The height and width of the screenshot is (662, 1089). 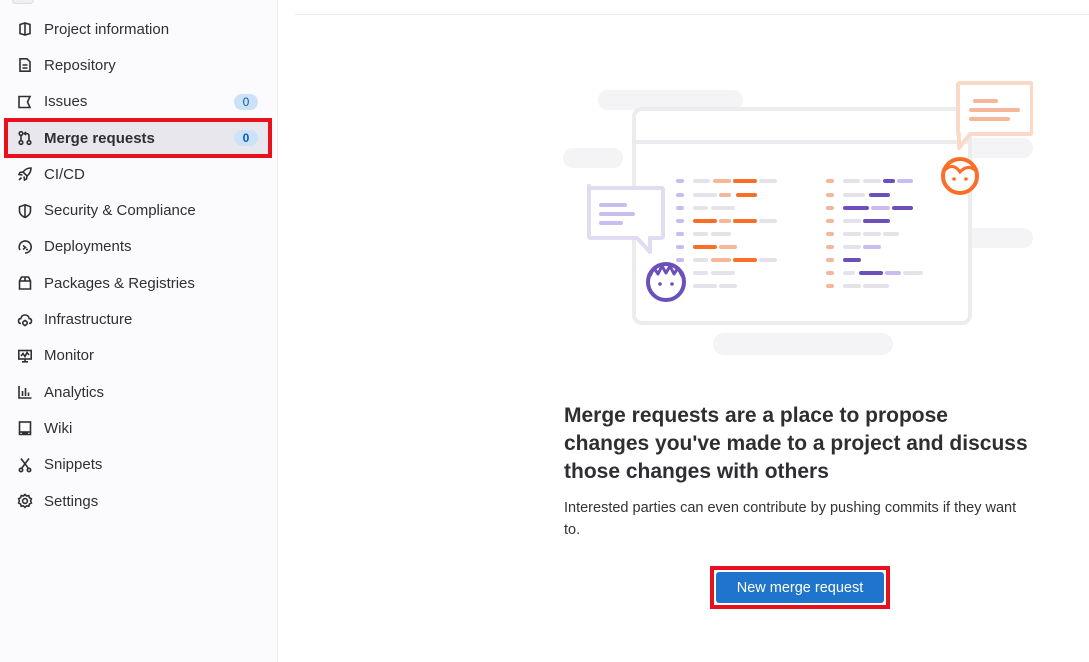 What do you see at coordinates (138, 465) in the screenshot?
I see `sidebar-item-snippets: Snippets` at bounding box center [138, 465].